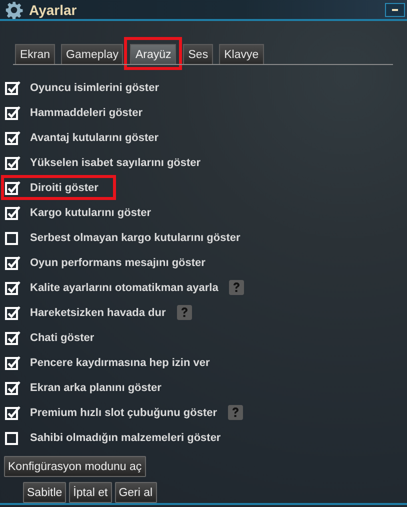 Image resolution: width=407 pixels, height=507 pixels. Describe the element at coordinates (124, 288) in the screenshot. I see `option-label: Kalite ayarlarını otomatikman ayarla` at that location.